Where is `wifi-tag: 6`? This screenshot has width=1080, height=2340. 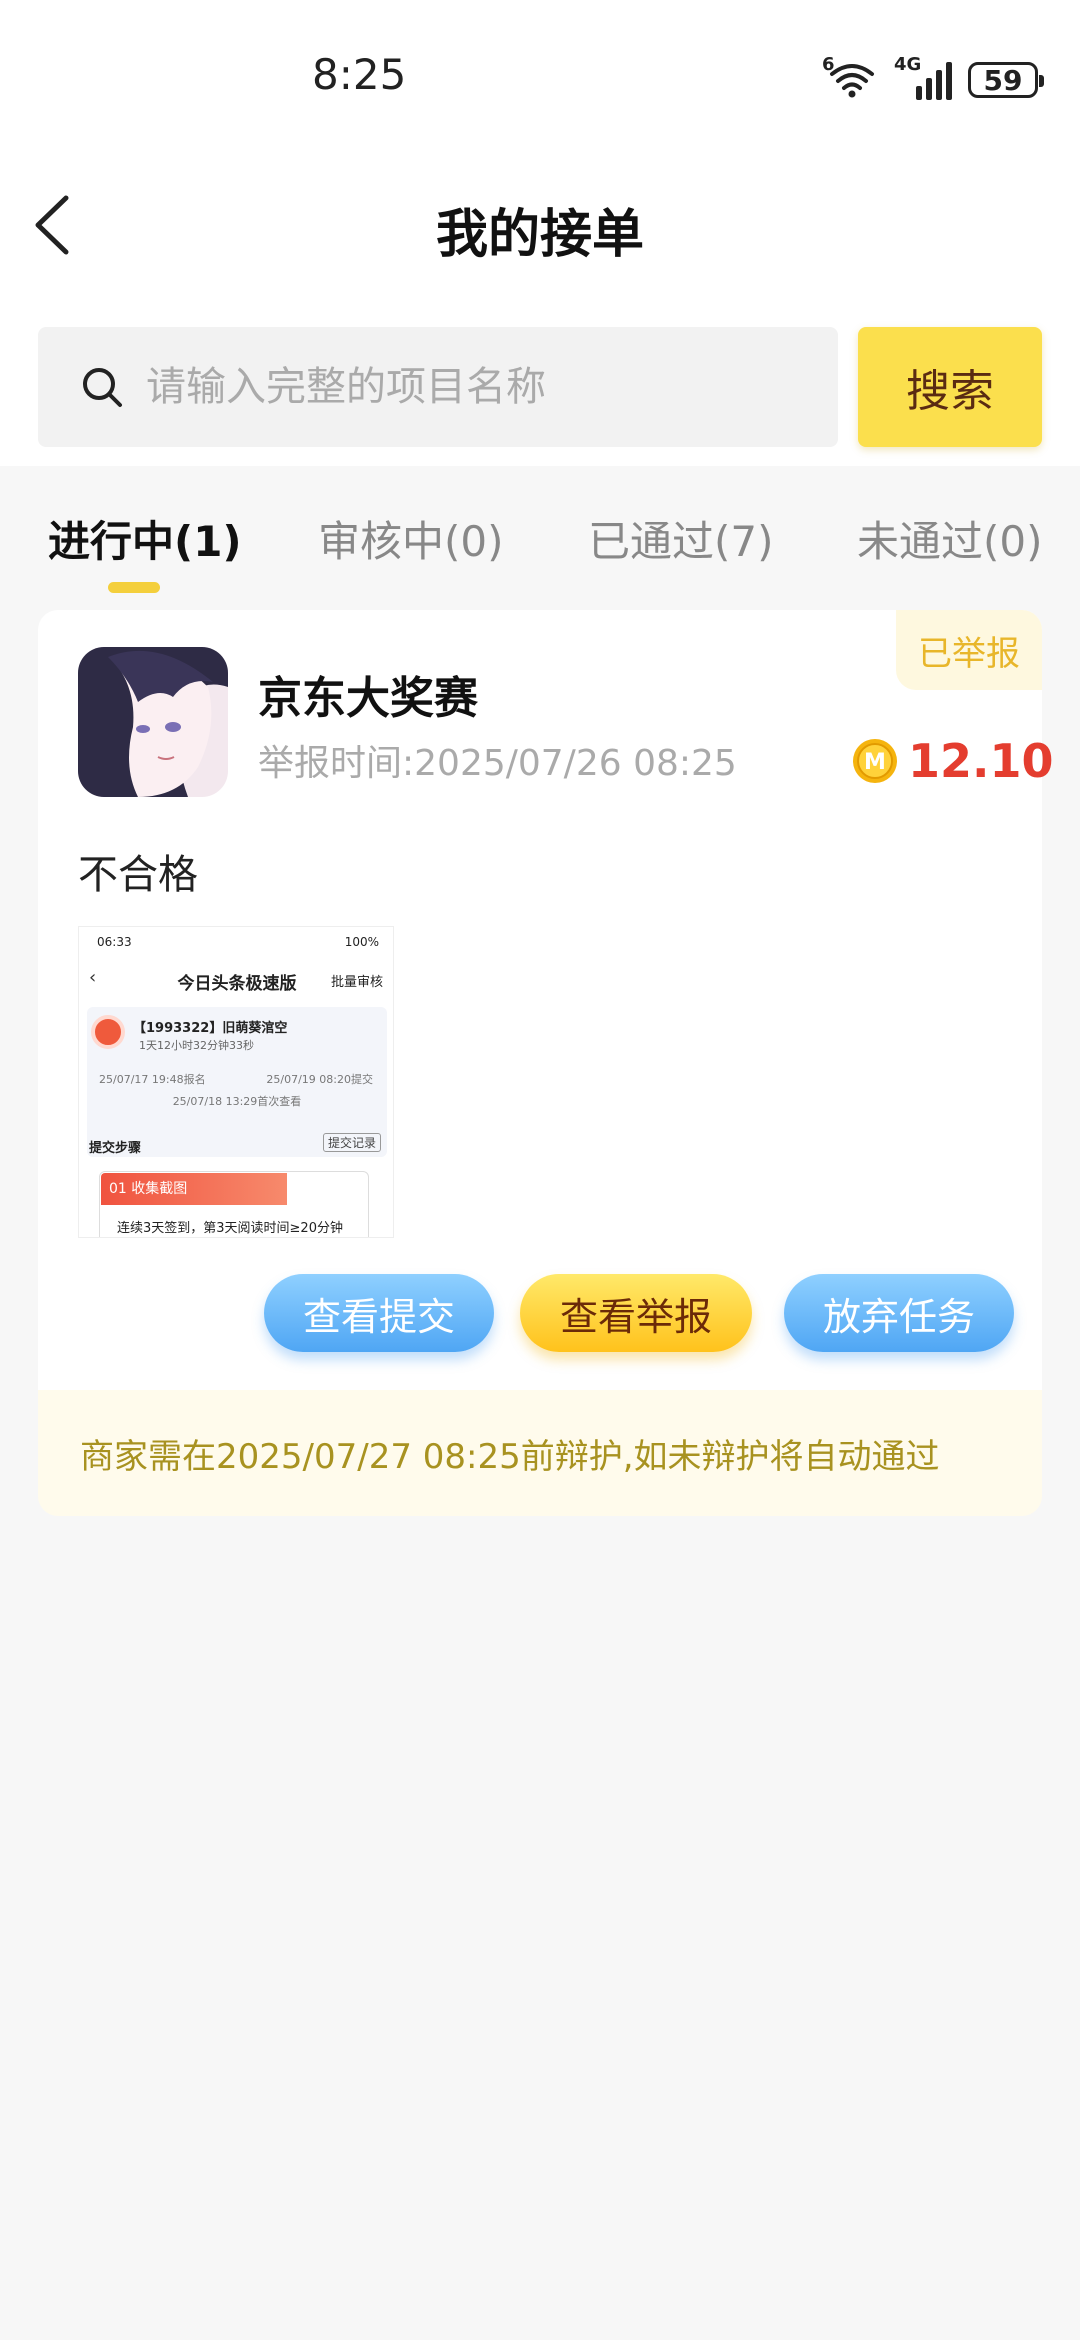 wifi-tag: 6 is located at coordinates (828, 64).